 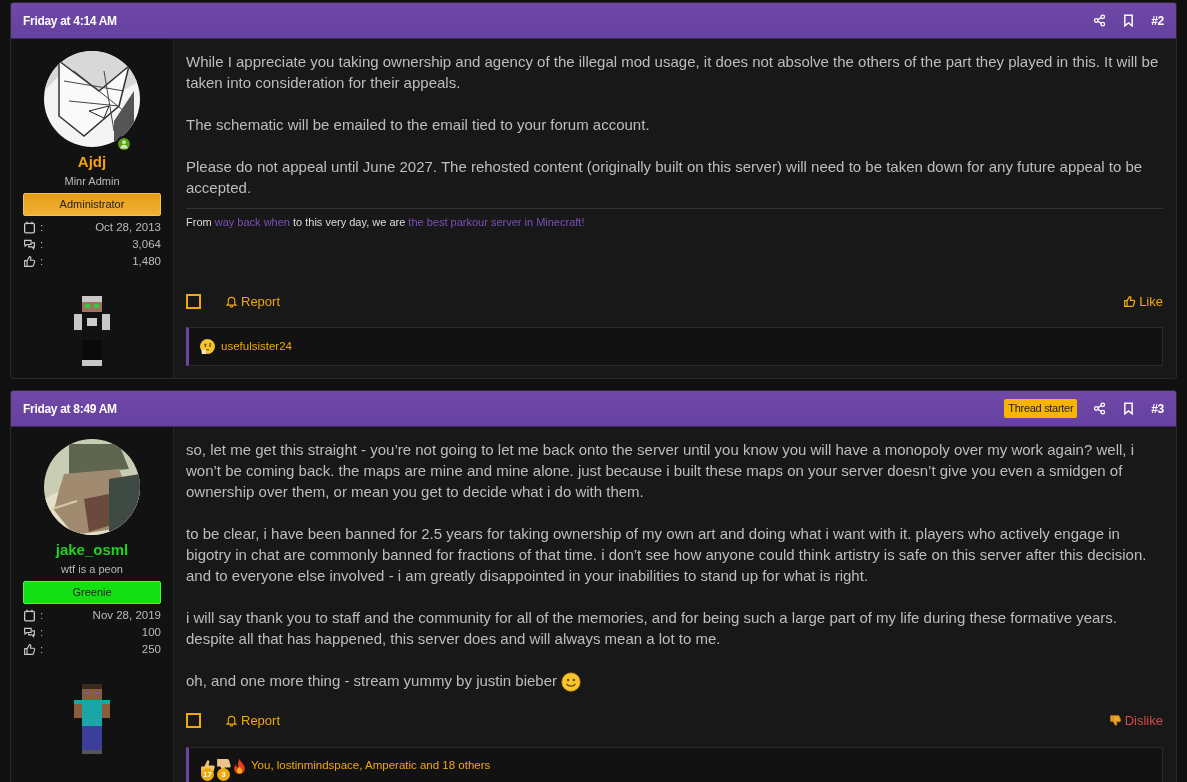 What do you see at coordinates (146, 244) in the screenshot?
I see `stat-value: 3,064` at bounding box center [146, 244].